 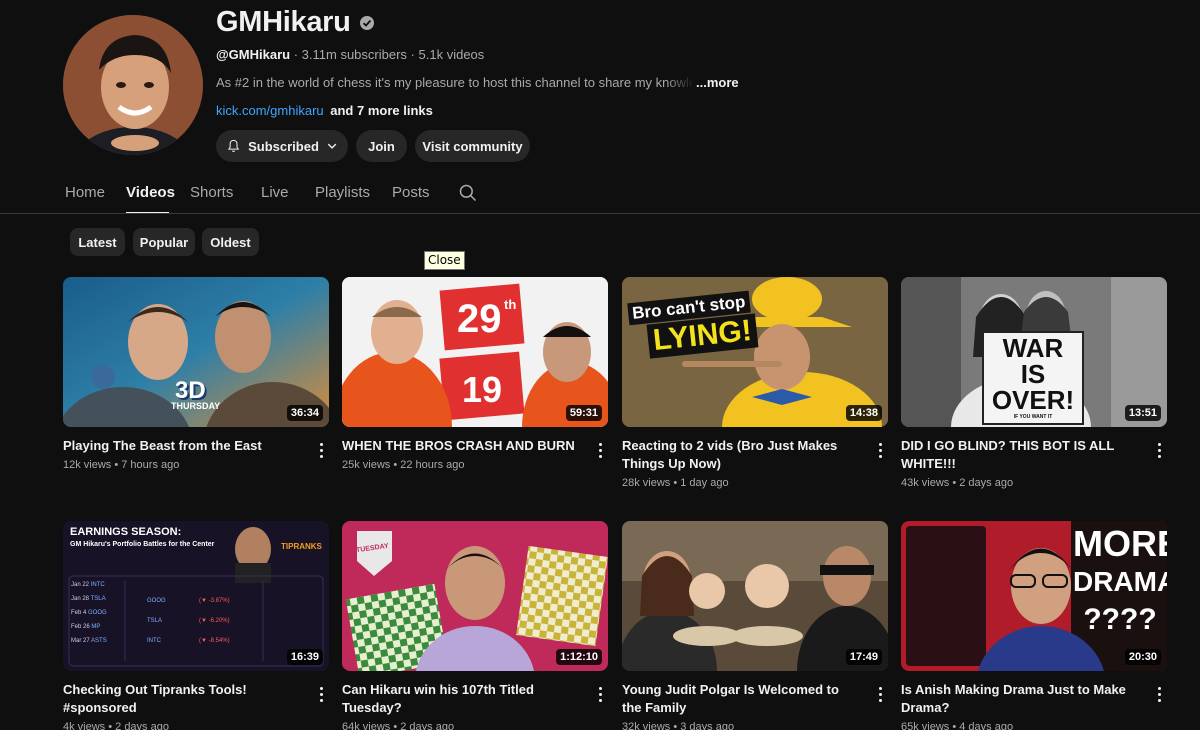 What do you see at coordinates (600, 213) in the screenshot?
I see `tabs-divider` at bounding box center [600, 213].